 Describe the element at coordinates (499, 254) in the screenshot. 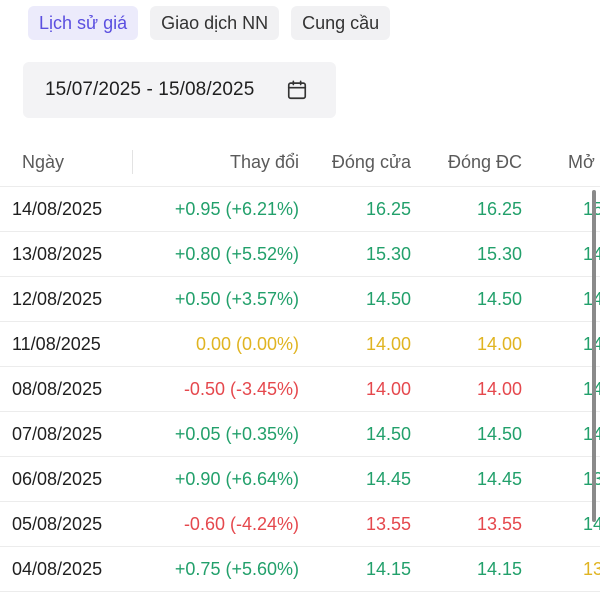

I see `cell-adjusted-close: 15.30` at that location.